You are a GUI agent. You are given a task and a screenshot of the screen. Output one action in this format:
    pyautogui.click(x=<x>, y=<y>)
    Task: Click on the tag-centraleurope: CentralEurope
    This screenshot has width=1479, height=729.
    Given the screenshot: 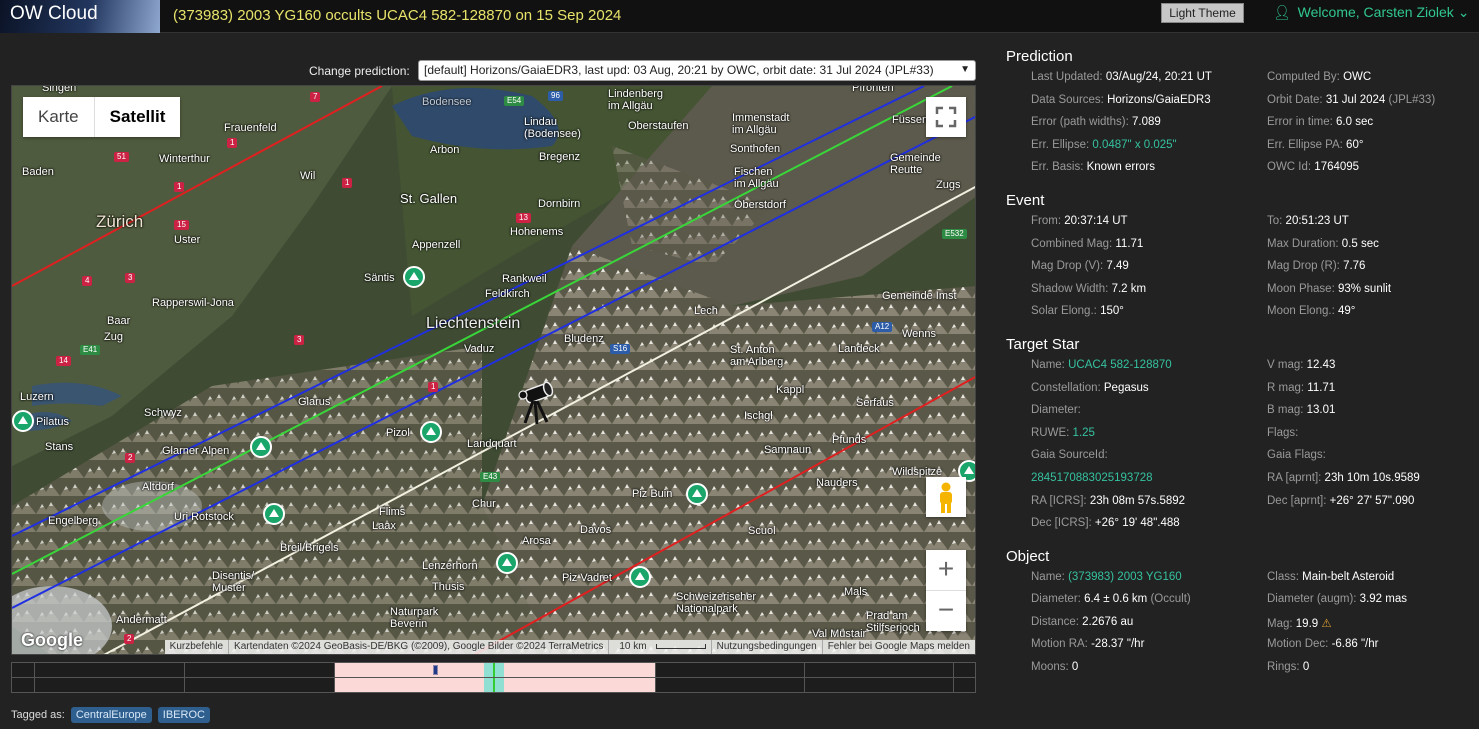 What is the action you would take?
    pyautogui.click(x=111, y=715)
    